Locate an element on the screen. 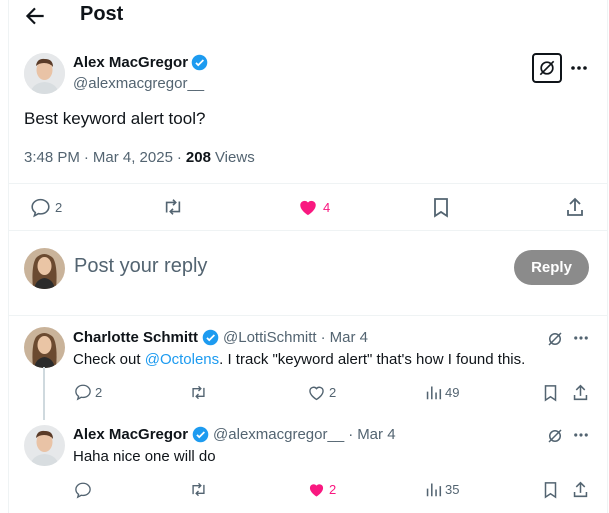 The image size is (609, 513). post-meta: 3:48 PM · Mar 4, 2025 · 208 Views is located at coordinates (139, 157).